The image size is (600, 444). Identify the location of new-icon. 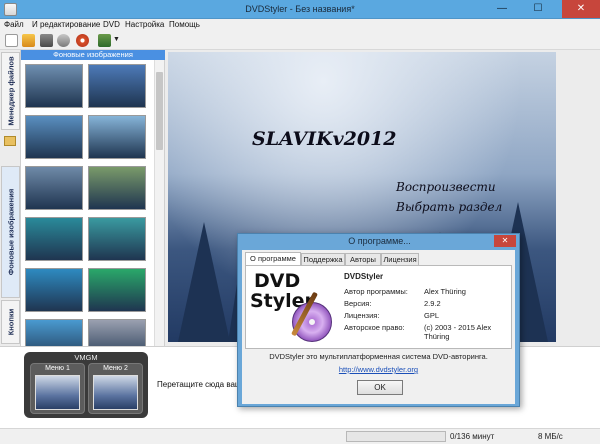
(11, 40).